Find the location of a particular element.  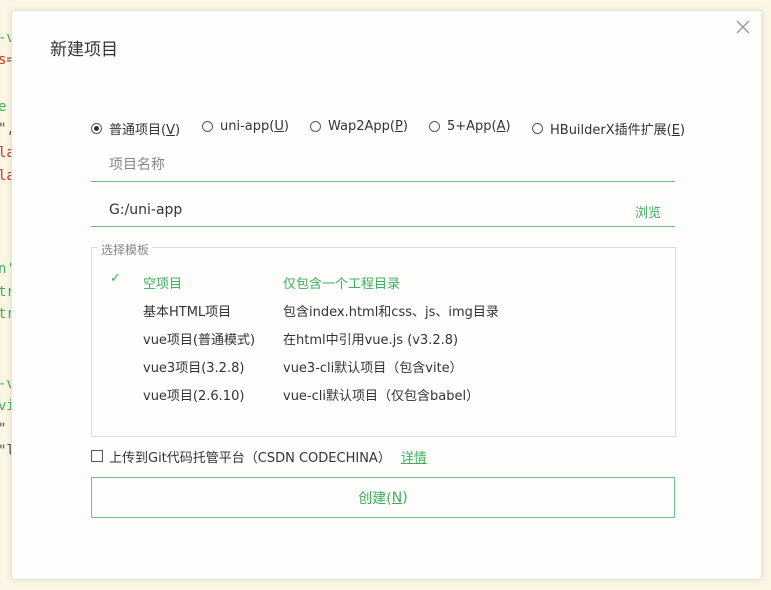

template-desc: 仅包含一个工程目录 is located at coordinates (342, 284).